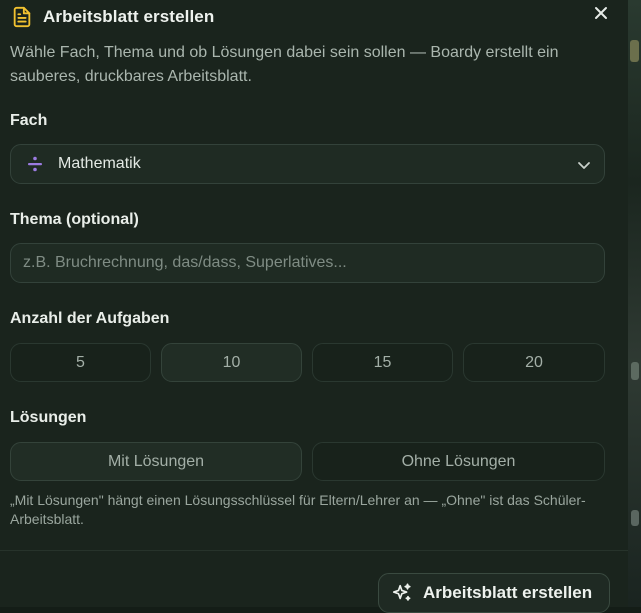 The height and width of the screenshot is (613, 641). Describe the element at coordinates (129, 16) in the screenshot. I see `dialog-title: Arbeitsblatt erstellen` at that location.